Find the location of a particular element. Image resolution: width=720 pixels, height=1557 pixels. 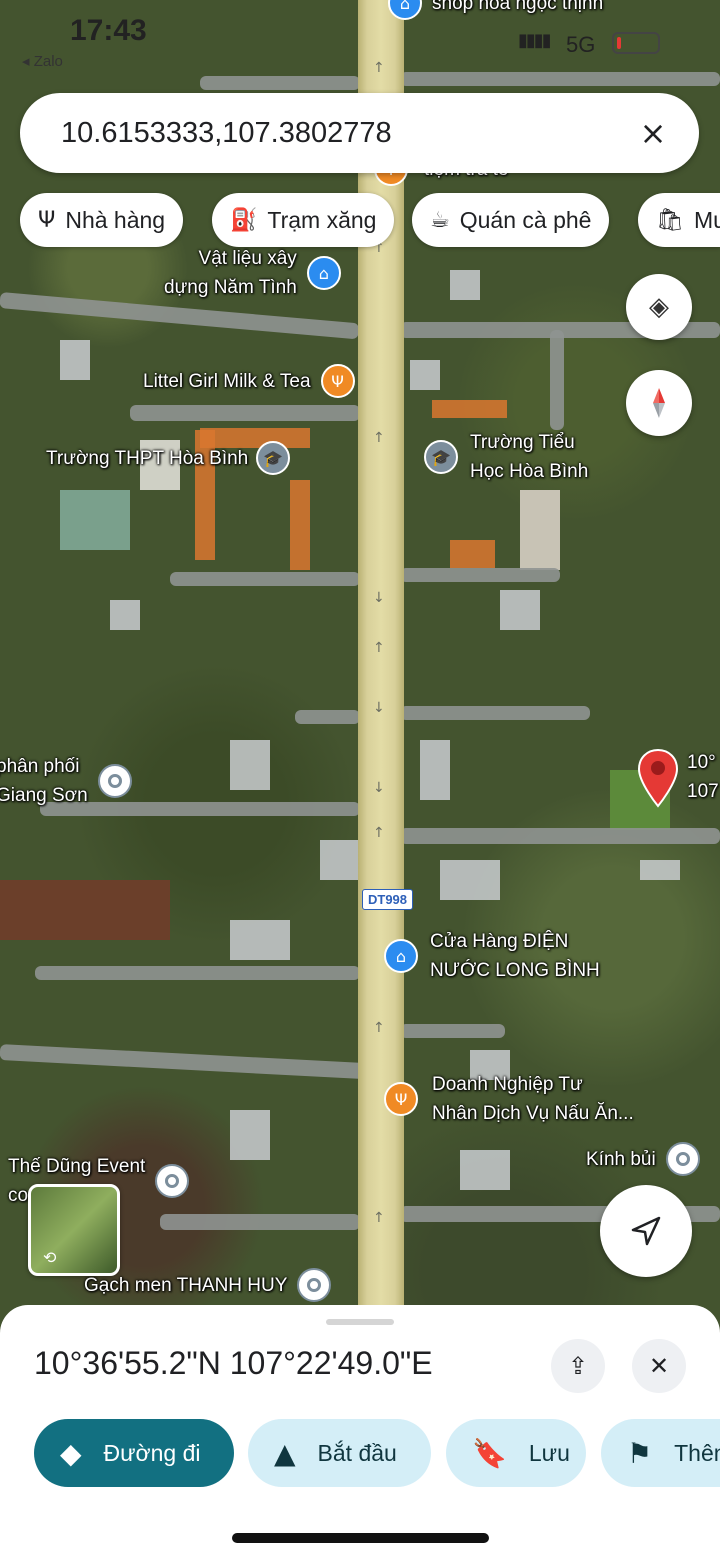

my-location-button is located at coordinates (646, 1231).